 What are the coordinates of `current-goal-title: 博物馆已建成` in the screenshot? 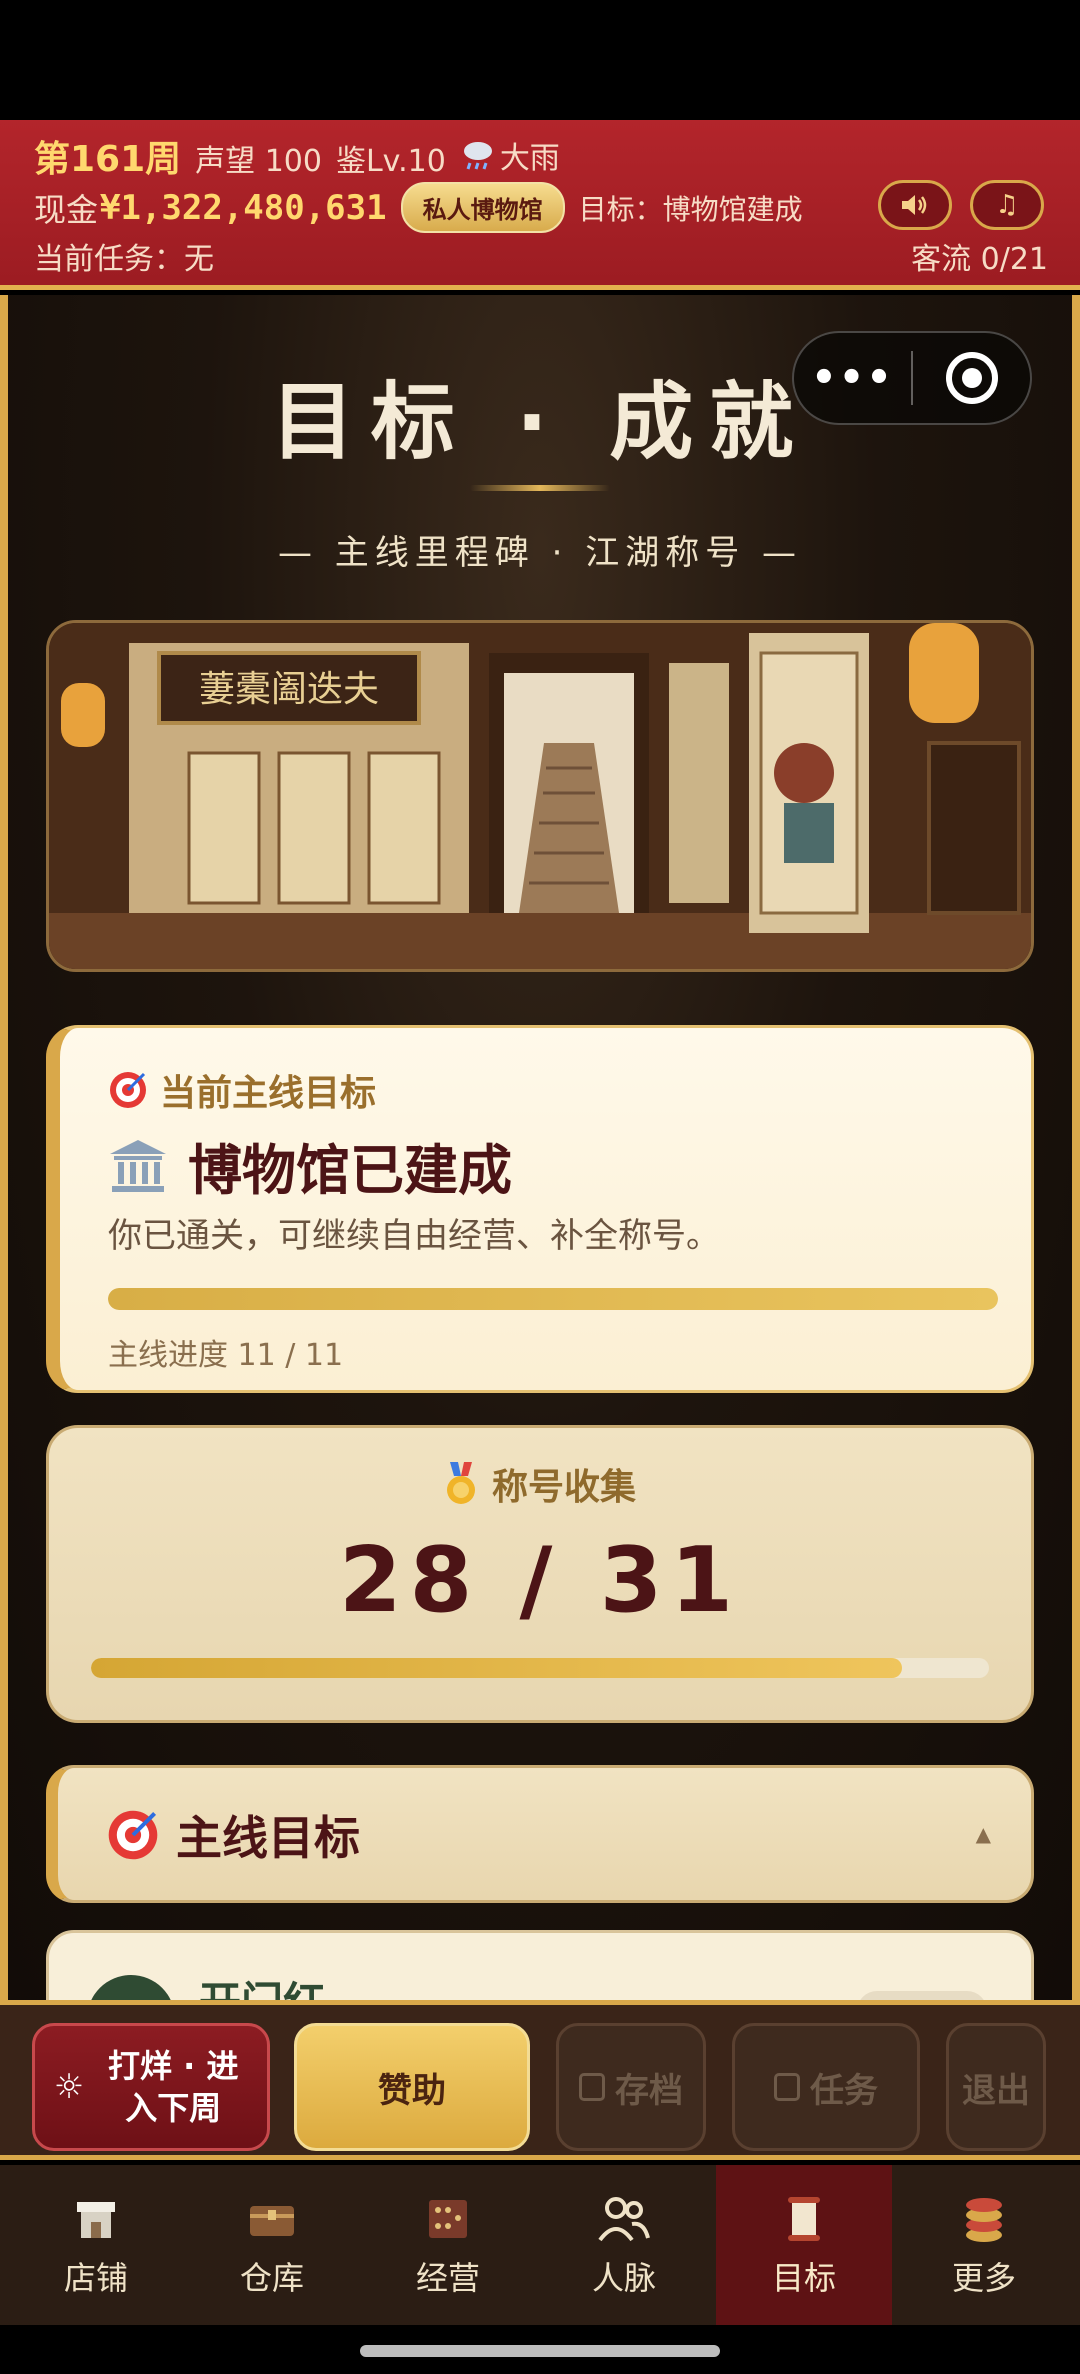 It's located at (310, 1165).